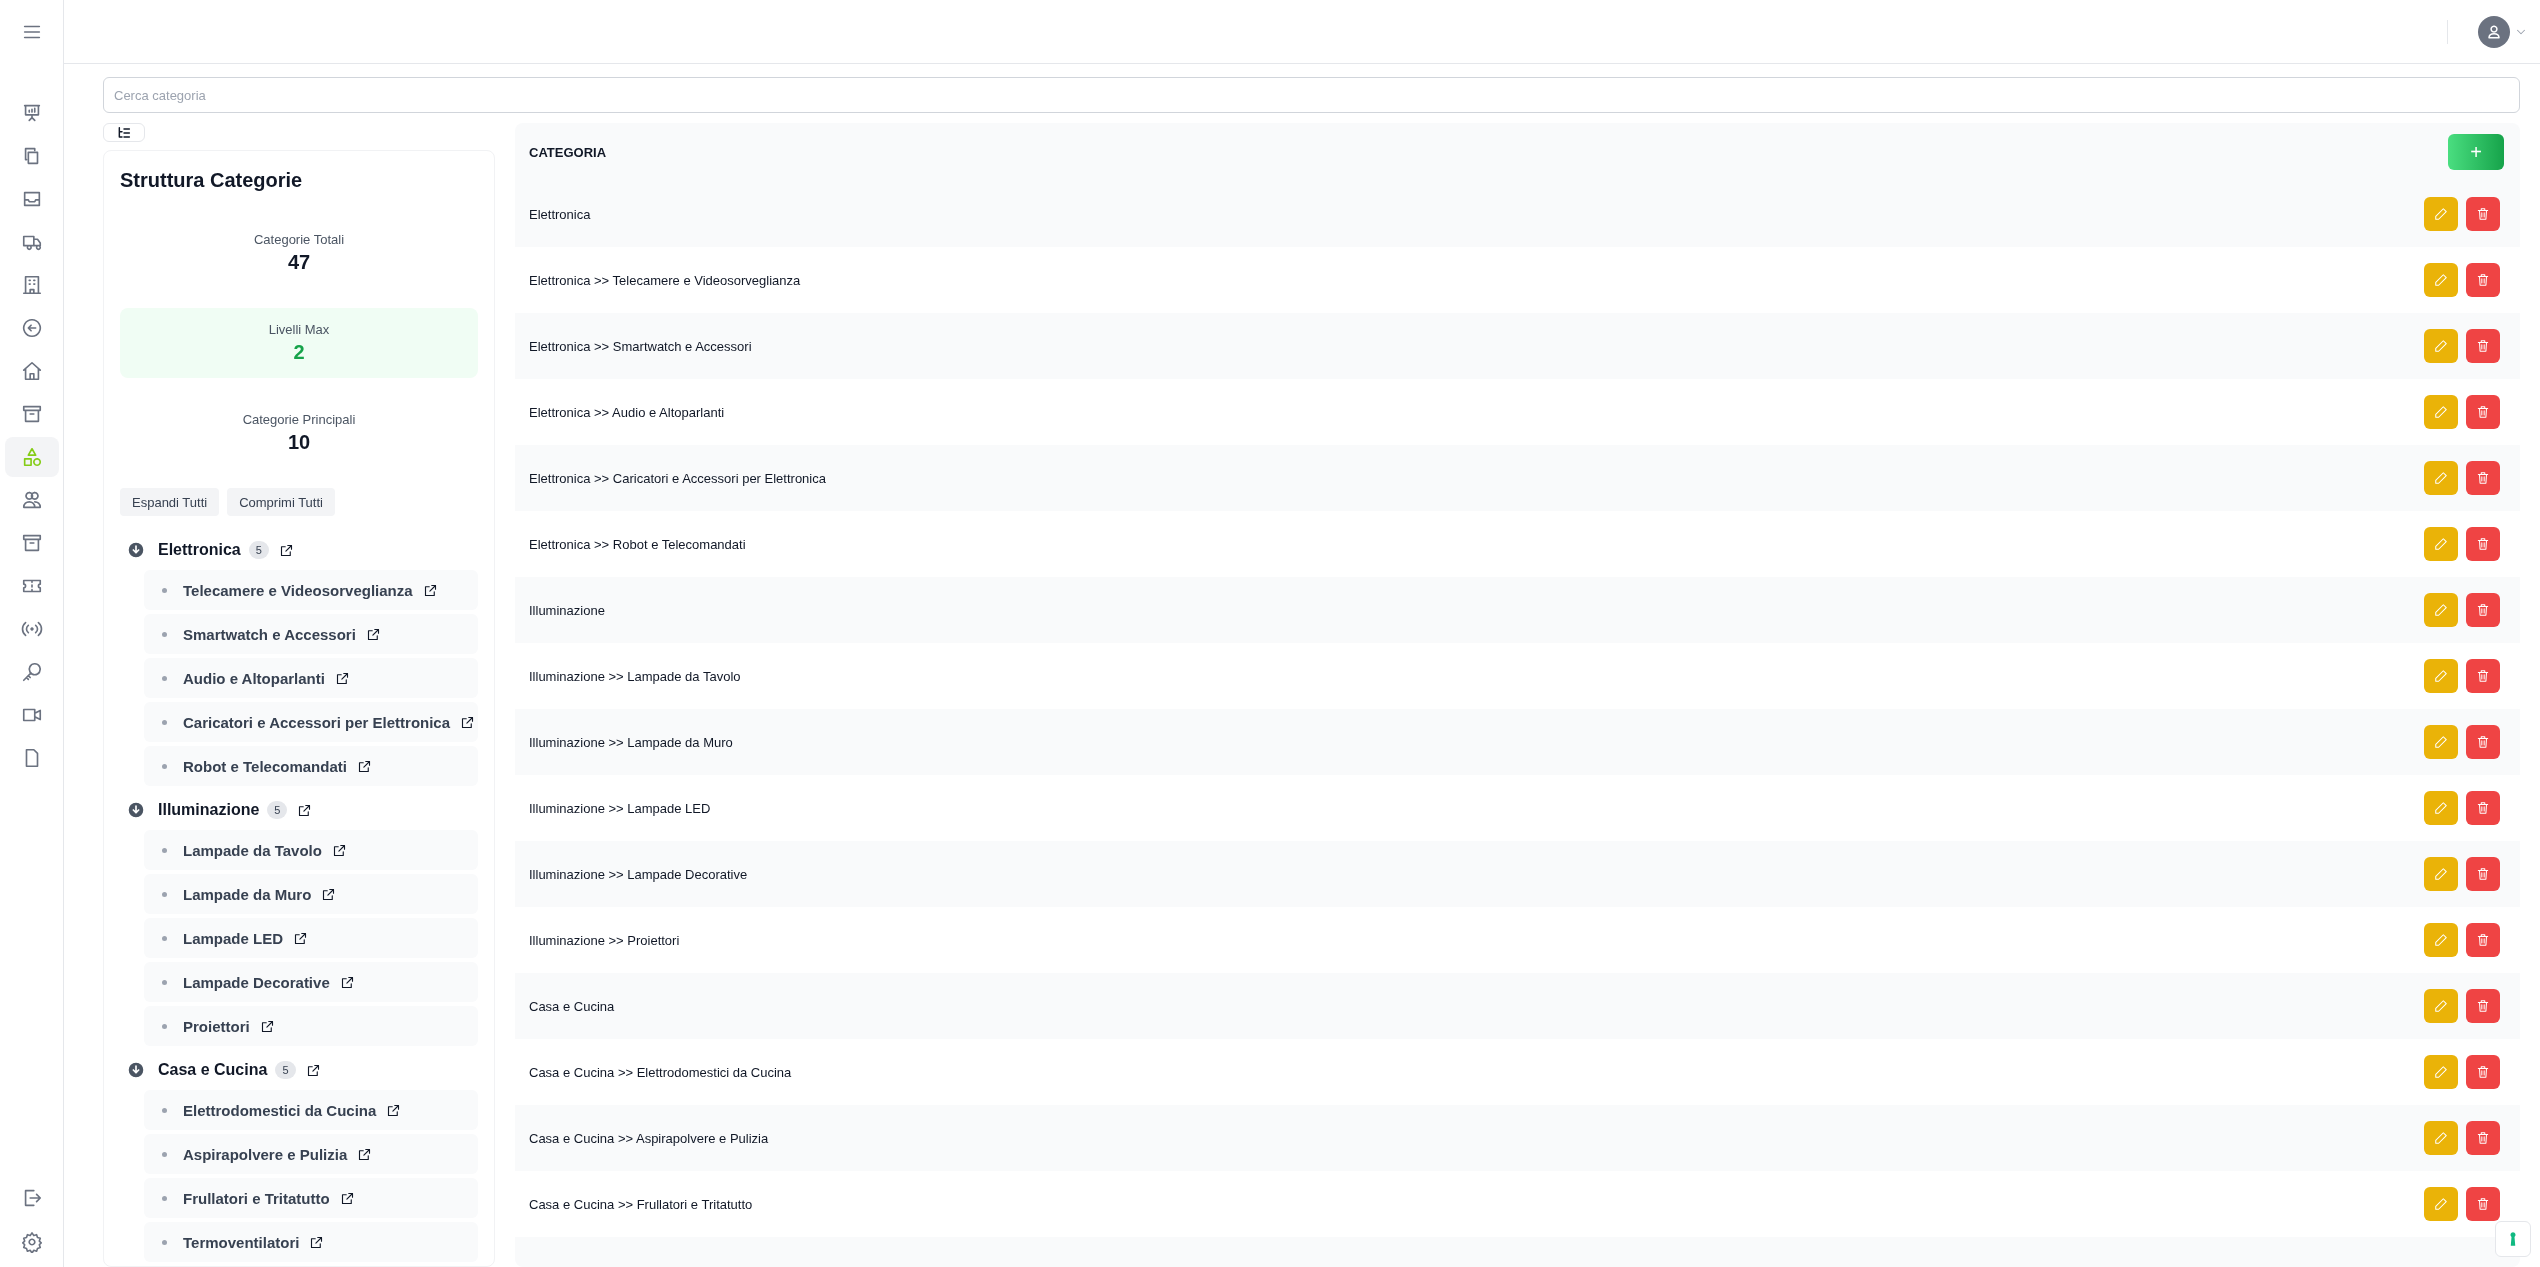 The width and height of the screenshot is (2540, 1267). I want to click on category-name: Elettronica, so click(199, 550).